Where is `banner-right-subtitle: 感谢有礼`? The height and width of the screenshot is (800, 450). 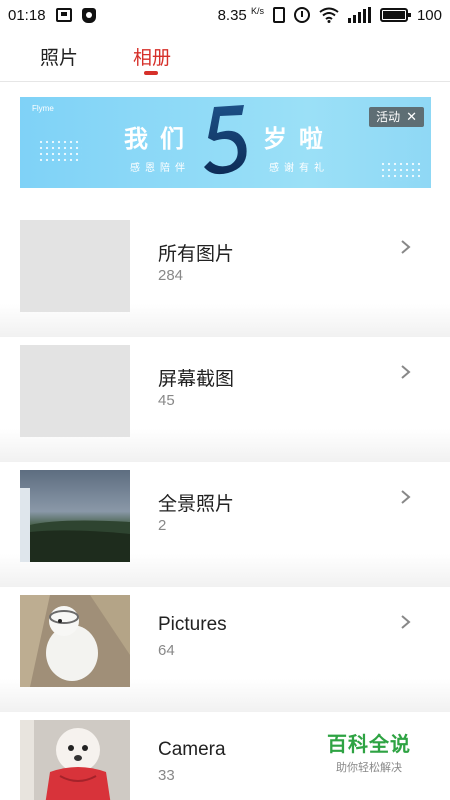
banner-right-subtitle: 感谢有礼 is located at coordinates (299, 168).